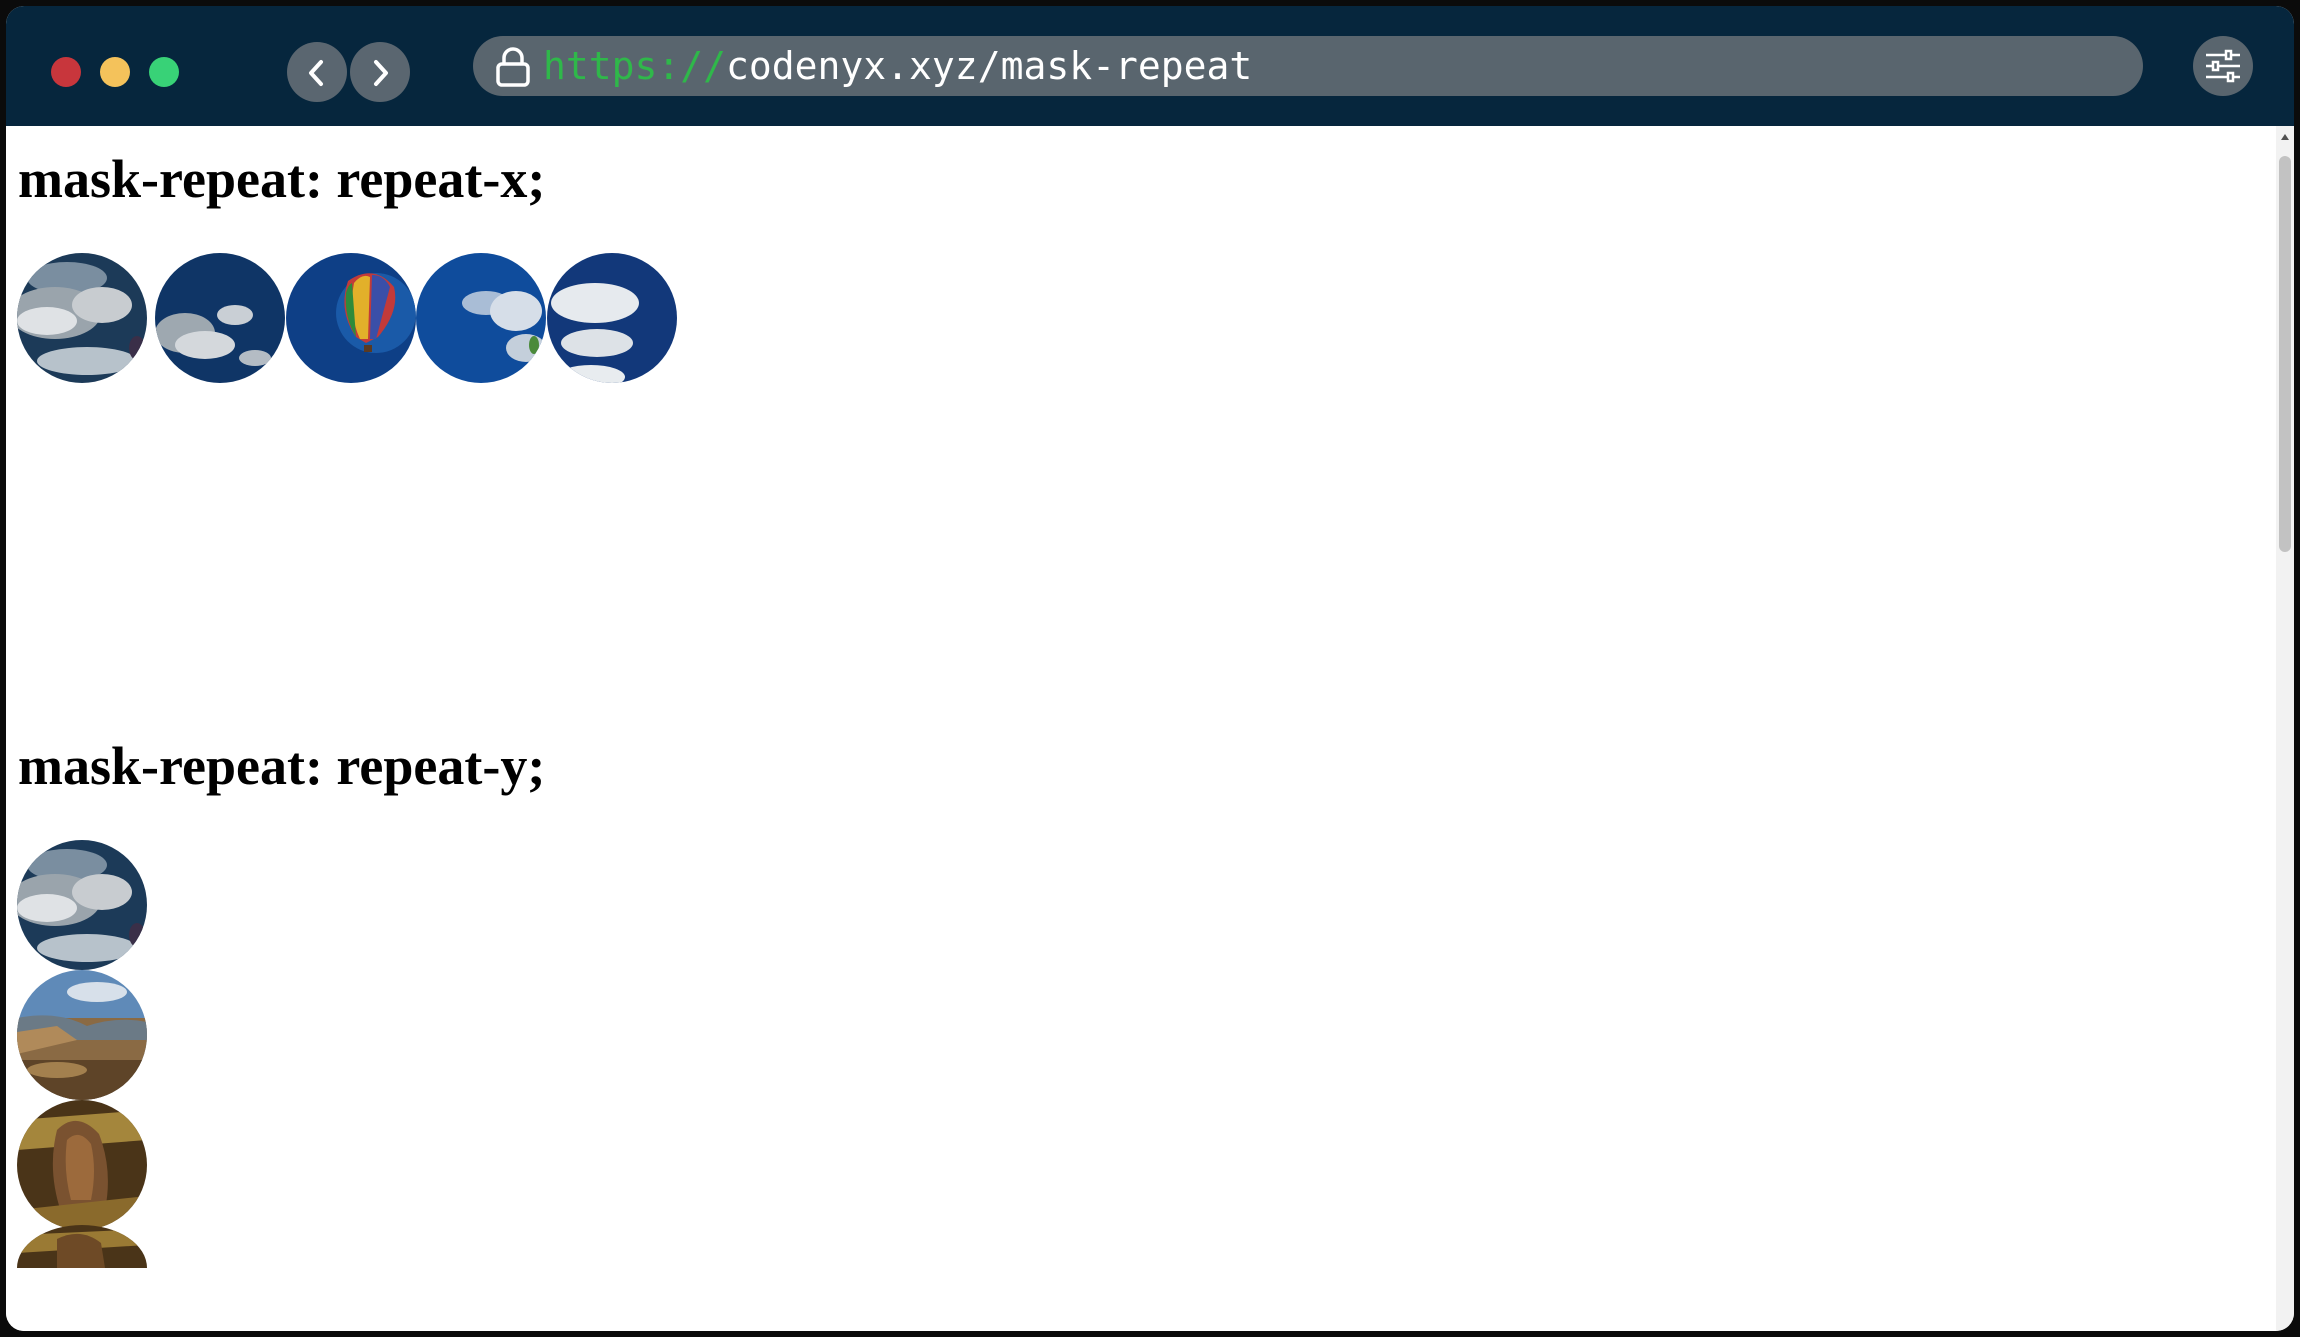 Image resolution: width=2300 pixels, height=1337 pixels. What do you see at coordinates (2285, 354) in the screenshot?
I see `scrollbar-thumb` at bounding box center [2285, 354].